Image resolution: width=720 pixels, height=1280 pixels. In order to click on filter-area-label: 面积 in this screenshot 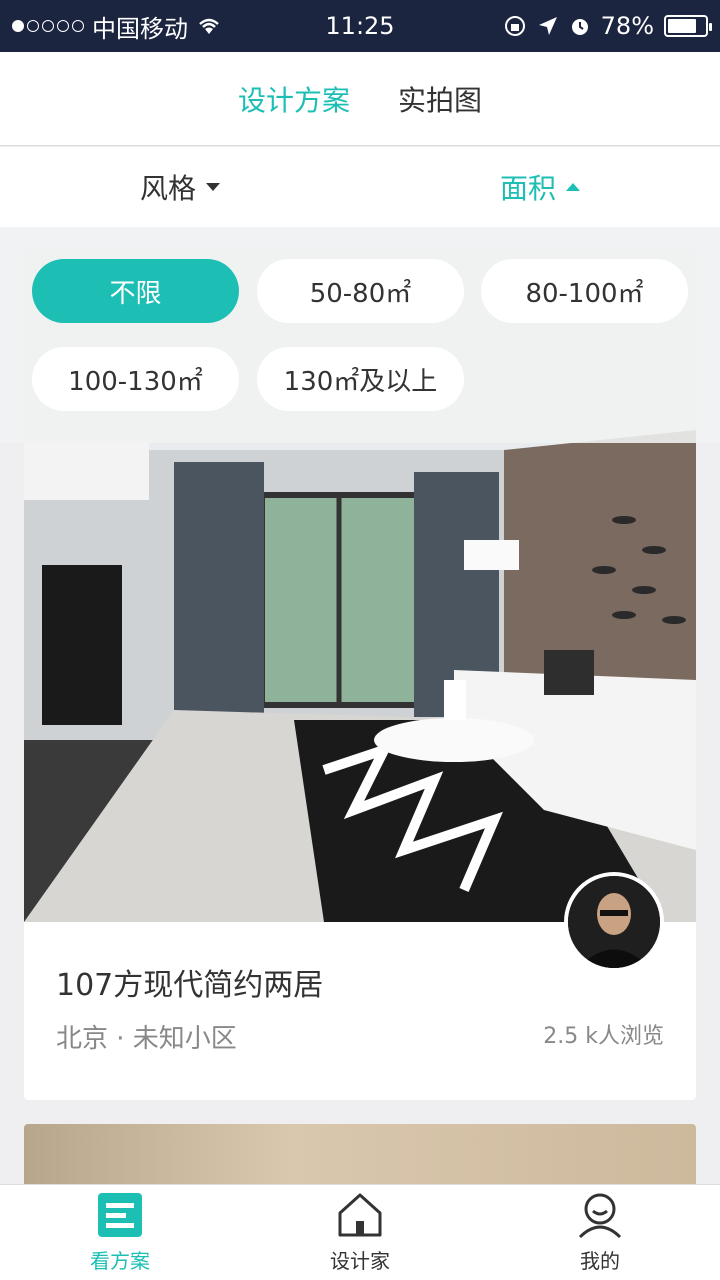, I will do `click(527, 188)`.